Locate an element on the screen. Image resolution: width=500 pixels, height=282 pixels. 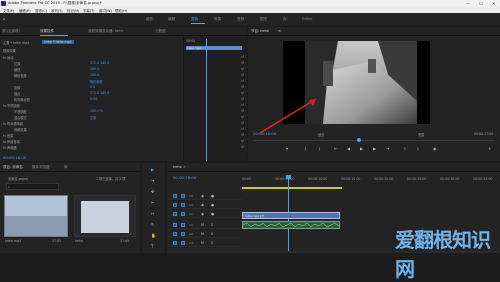
tab-libraries: 库 is located at coordinates (66, 167).